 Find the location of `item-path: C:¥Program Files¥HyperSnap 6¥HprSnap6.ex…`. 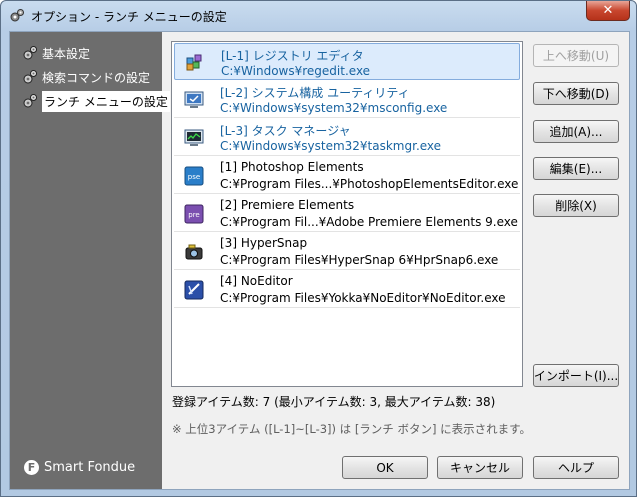

item-path: C:¥Program Files¥HyperSnap 6¥HprSnap6.ex… is located at coordinates (359, 260).